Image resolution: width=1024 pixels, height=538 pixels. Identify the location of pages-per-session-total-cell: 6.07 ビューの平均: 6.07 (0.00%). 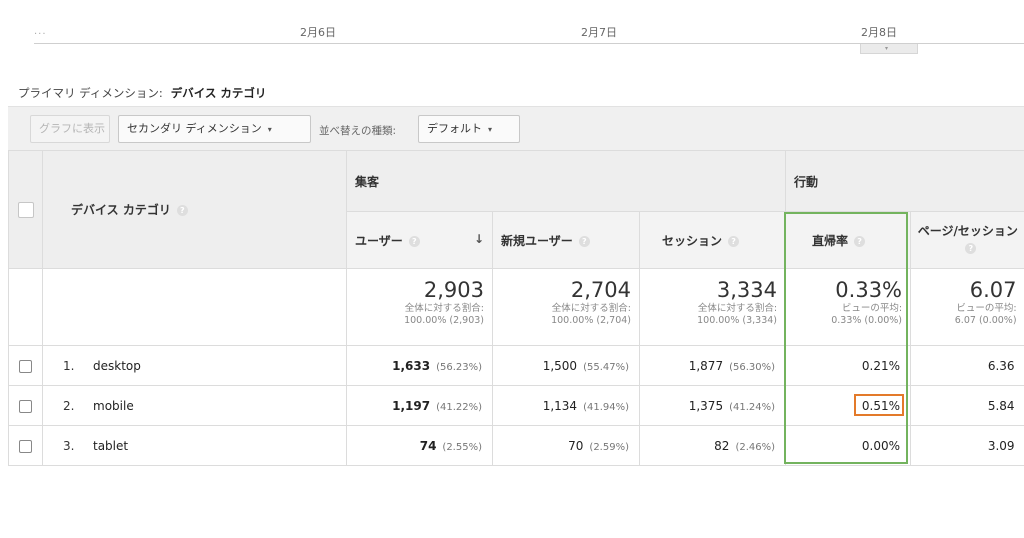
(967, 307).